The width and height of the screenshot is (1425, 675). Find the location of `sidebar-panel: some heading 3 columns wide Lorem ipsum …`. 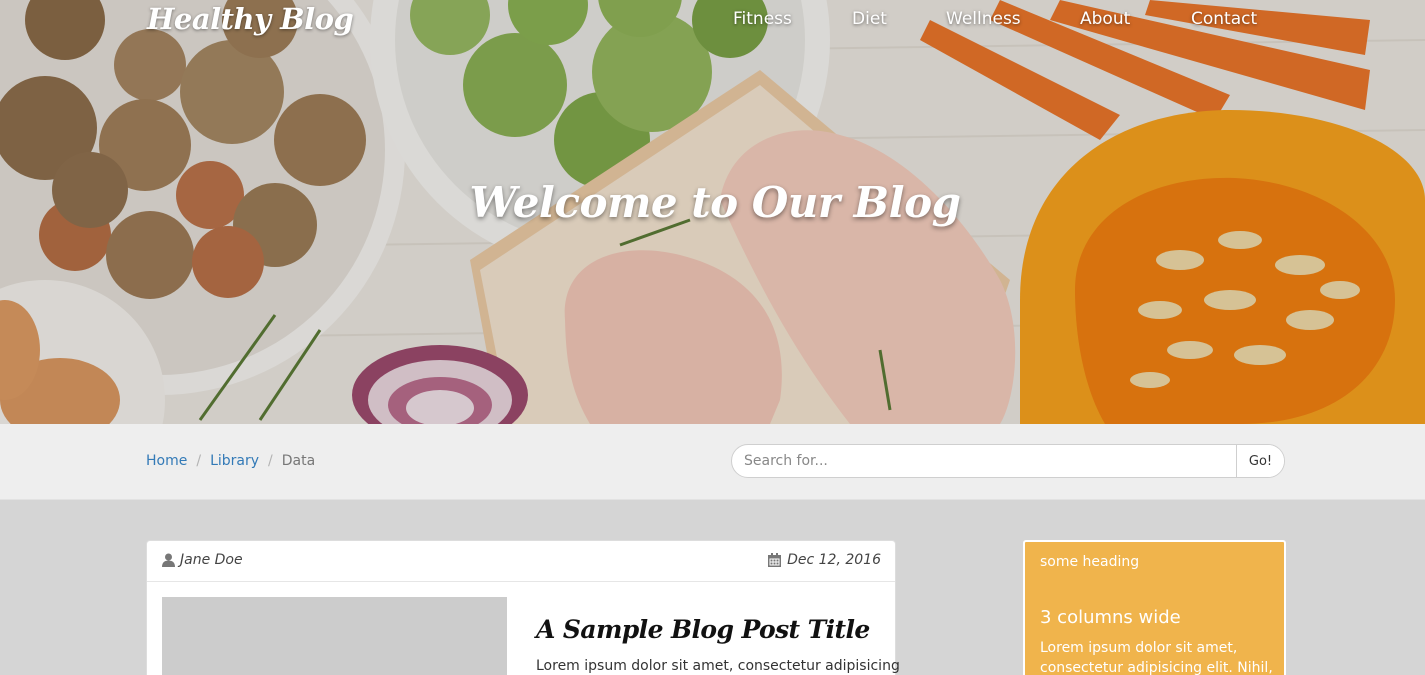

sidebar-panel: some heading 3 columns wide Lorem ipsum … is located at coordinates (1154, 607).